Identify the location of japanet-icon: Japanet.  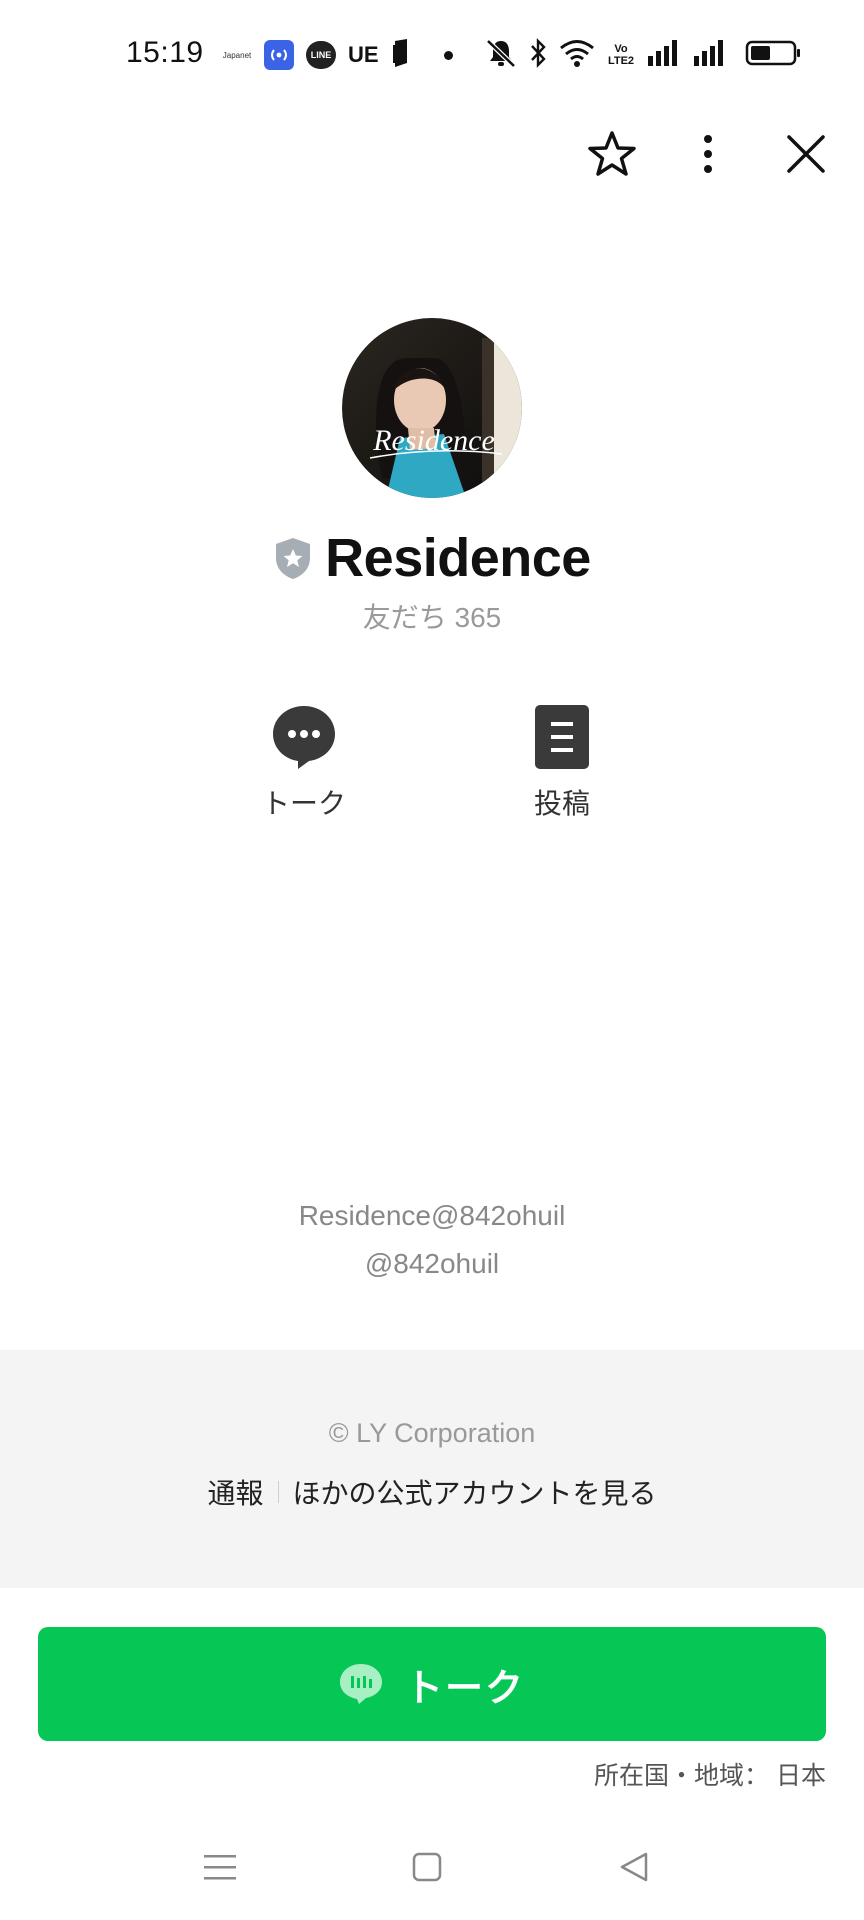
(237, 55).